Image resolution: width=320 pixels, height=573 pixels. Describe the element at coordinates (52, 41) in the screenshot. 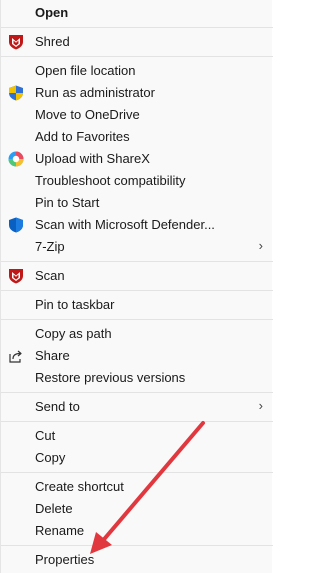

I see `menu-item-label: Shred` at that location.